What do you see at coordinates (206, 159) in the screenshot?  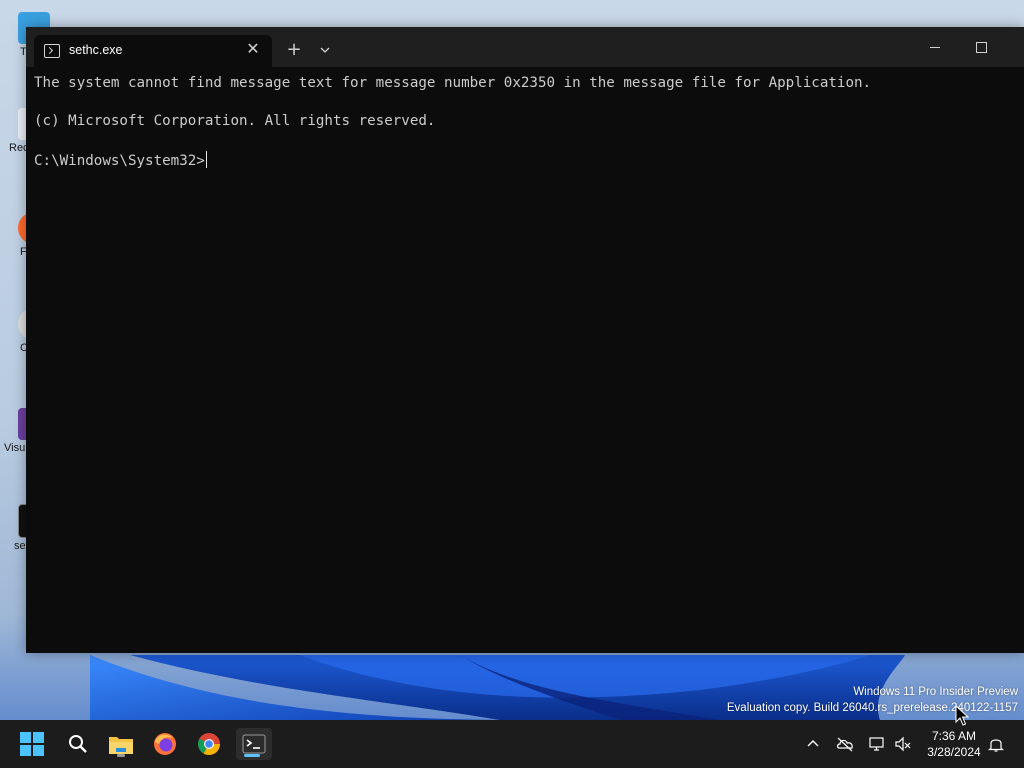 I see `text-cursor` at bounding box center [206, 159].